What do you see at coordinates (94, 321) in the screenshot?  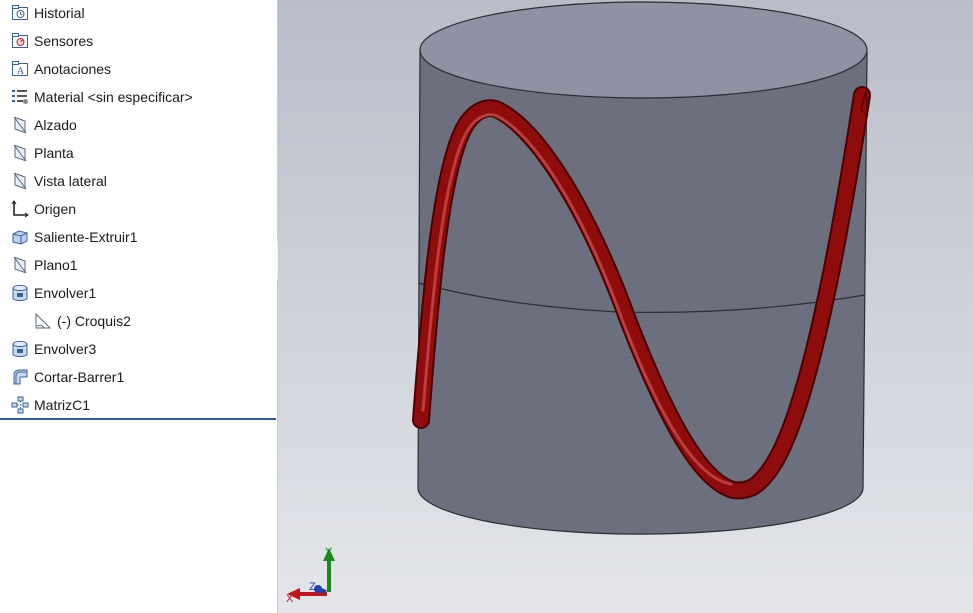 I see `tree-item-label: (-) Croquis2` at bounding box center [94, 321].